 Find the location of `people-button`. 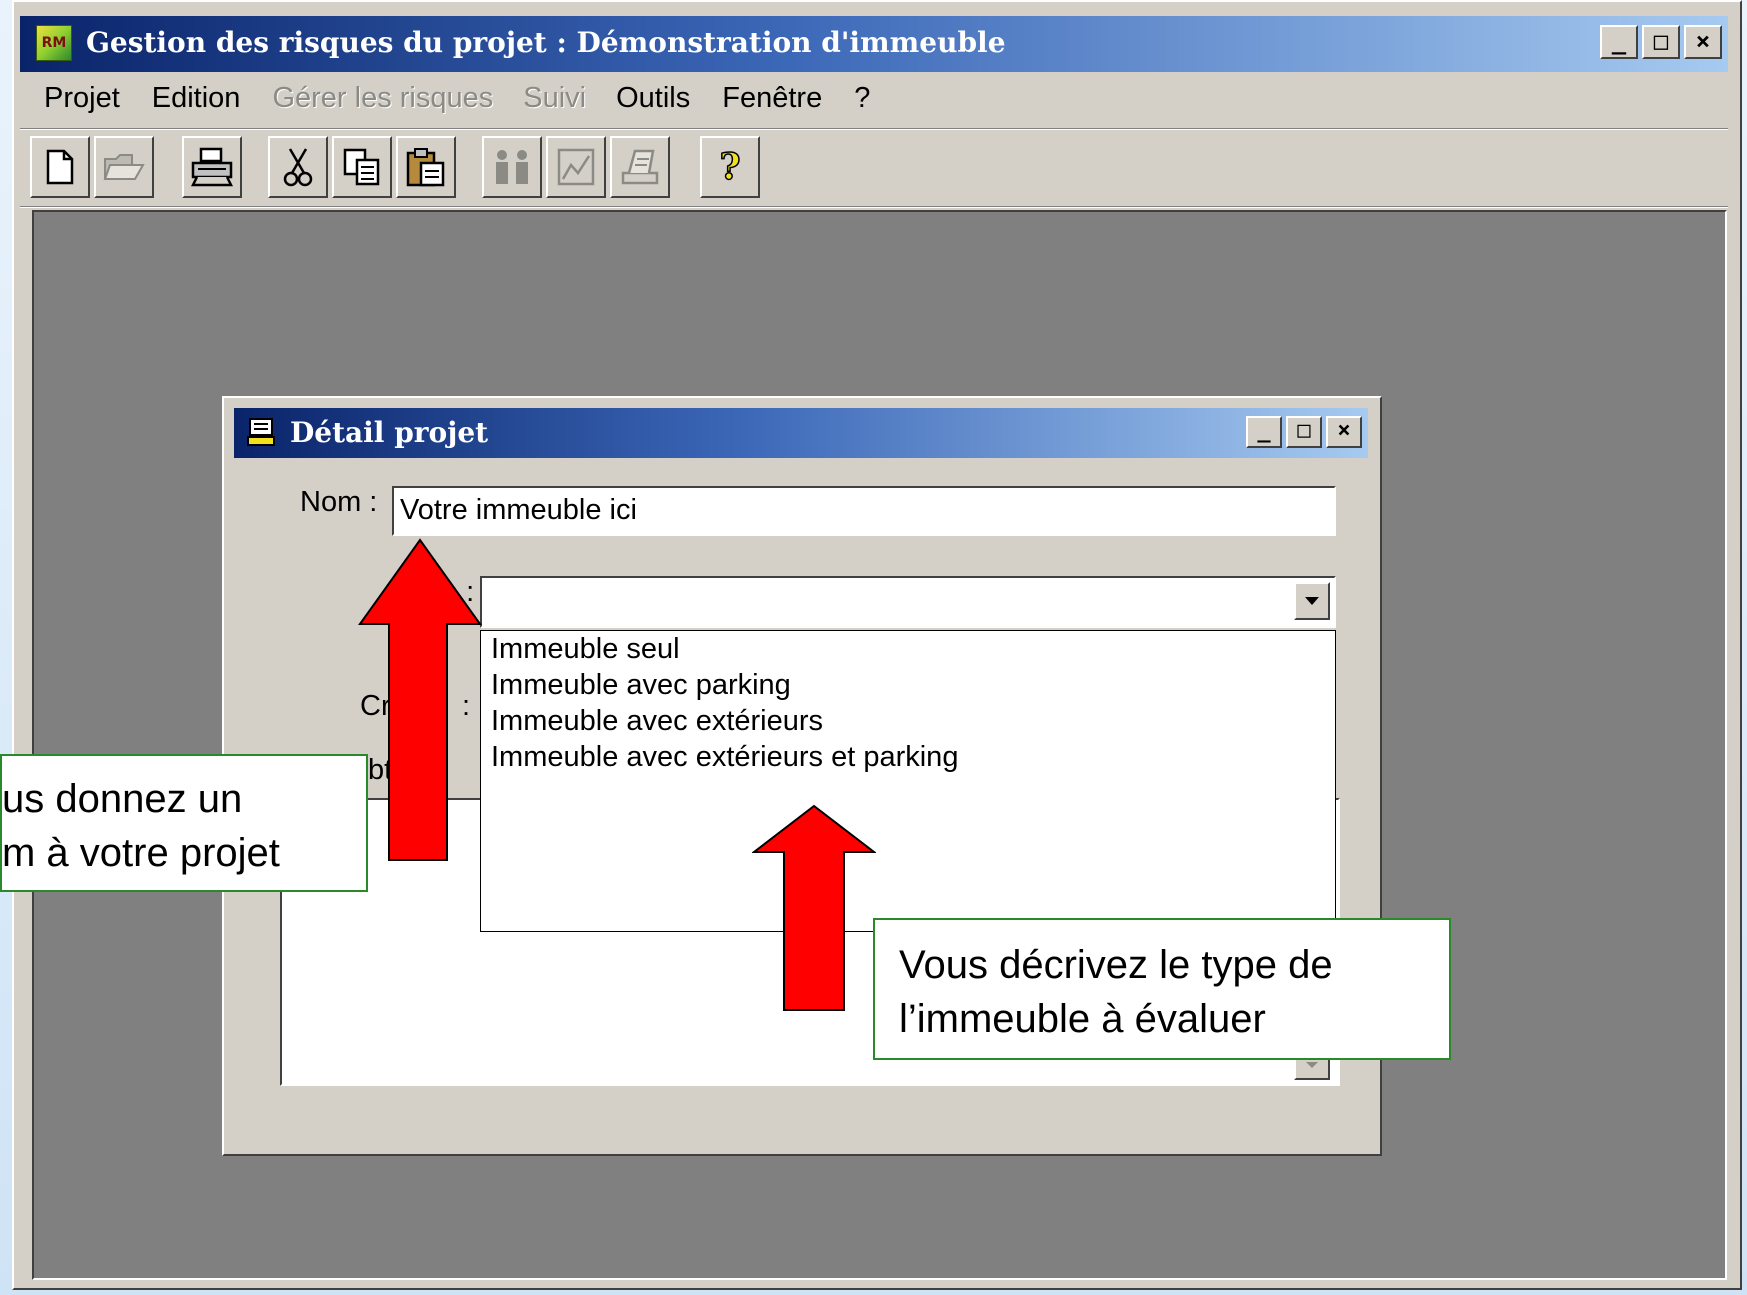

people-button is located at coordinates (512, 167).